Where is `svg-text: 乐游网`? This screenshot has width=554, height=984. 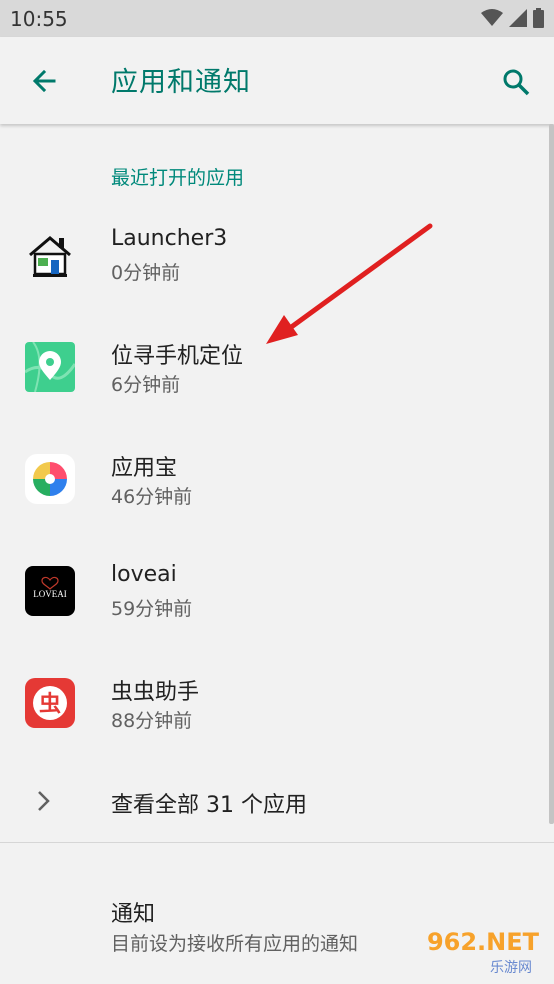
svg-text: 乐游网 is located at coordinates (511, 968).